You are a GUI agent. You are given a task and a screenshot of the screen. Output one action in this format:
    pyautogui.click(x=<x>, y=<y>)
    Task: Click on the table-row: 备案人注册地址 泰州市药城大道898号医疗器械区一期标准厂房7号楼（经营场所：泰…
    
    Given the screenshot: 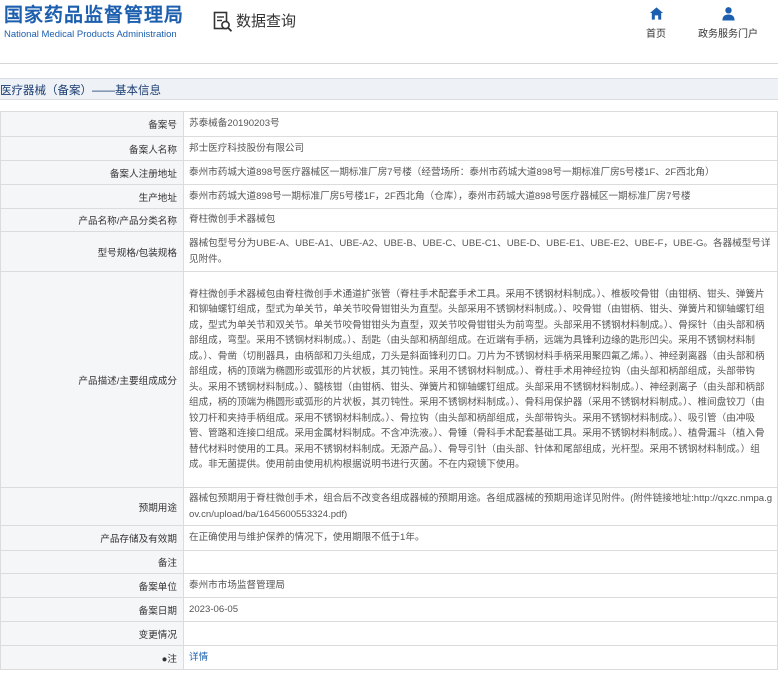 What is the action you would take?
    pyautogui.click(x=389, y=172)
    